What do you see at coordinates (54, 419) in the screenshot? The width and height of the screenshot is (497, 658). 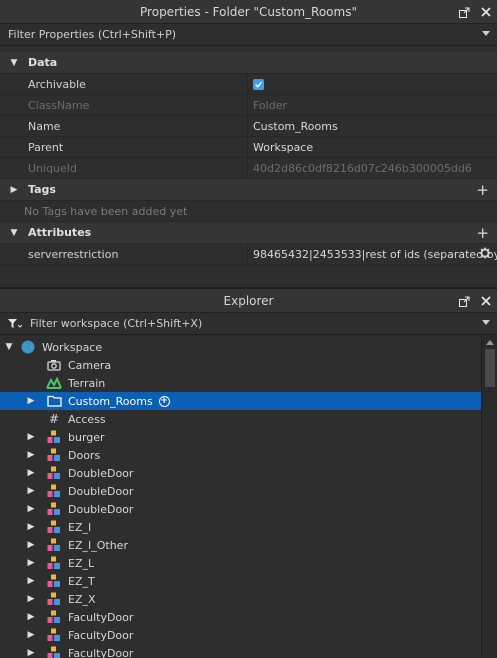 I see `hash-icon: #` at bounding box center [54, 419].